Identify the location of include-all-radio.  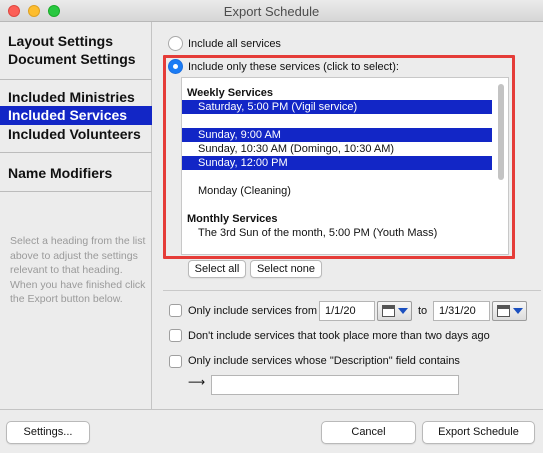
(175, 43).